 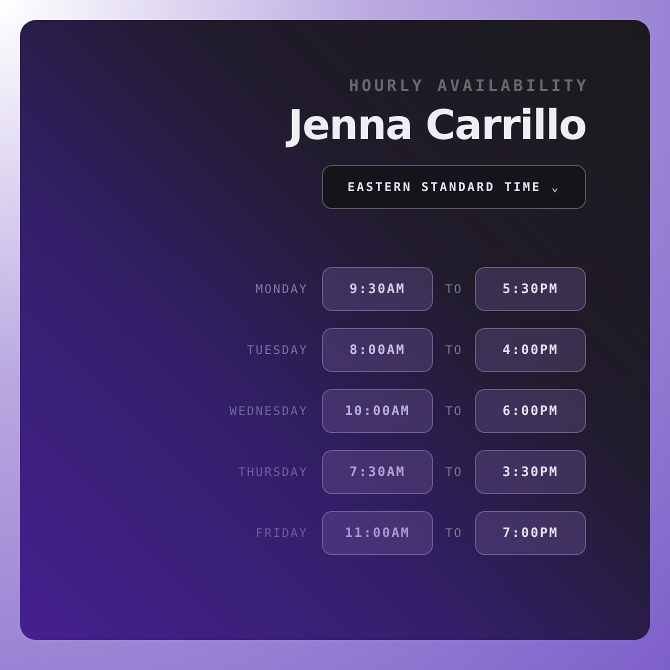 What do you see at coordinates (282, 533) in the screenshot?
I see `day-label: FRIDAY` at bounding box center [282, 533].